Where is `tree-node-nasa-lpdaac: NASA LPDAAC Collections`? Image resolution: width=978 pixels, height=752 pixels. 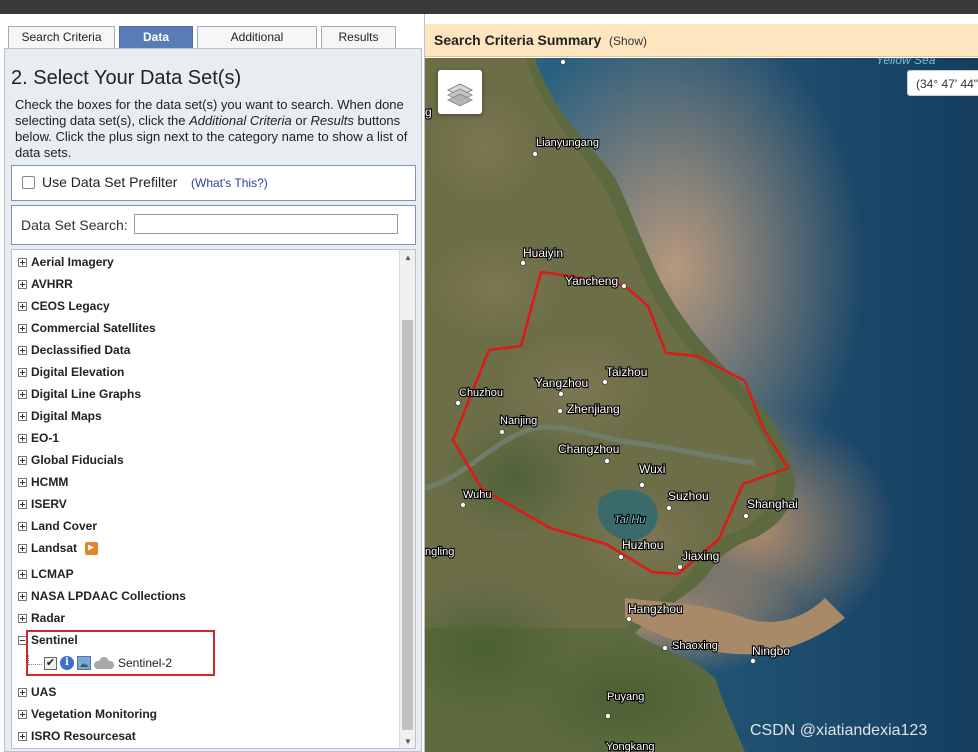 tree-node-nasa-lpdaac: NASA LPDAAC Collections is located at coordinates (102, 596).